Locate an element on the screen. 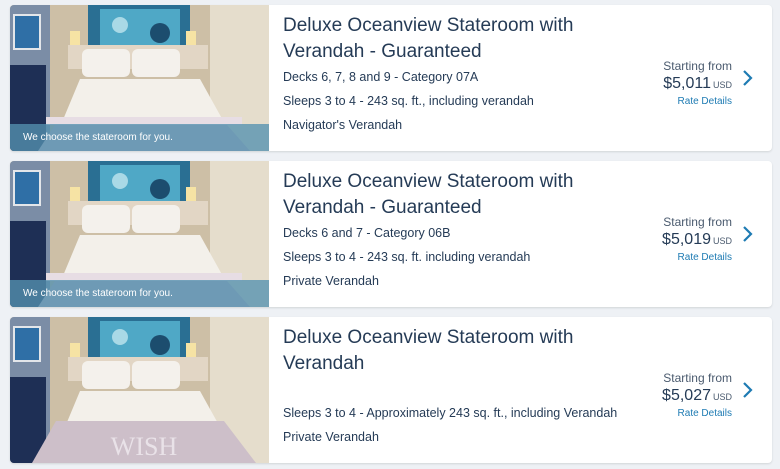 The image size is (780, 469). bed-image: WISH is located at coordinates (139, 390).